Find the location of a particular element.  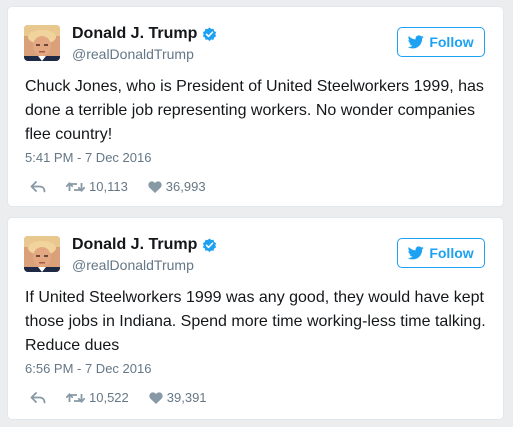

tweet-timestamp: 5:41 PM - 7 Dec 2016 is located at coordinates (88, 157).